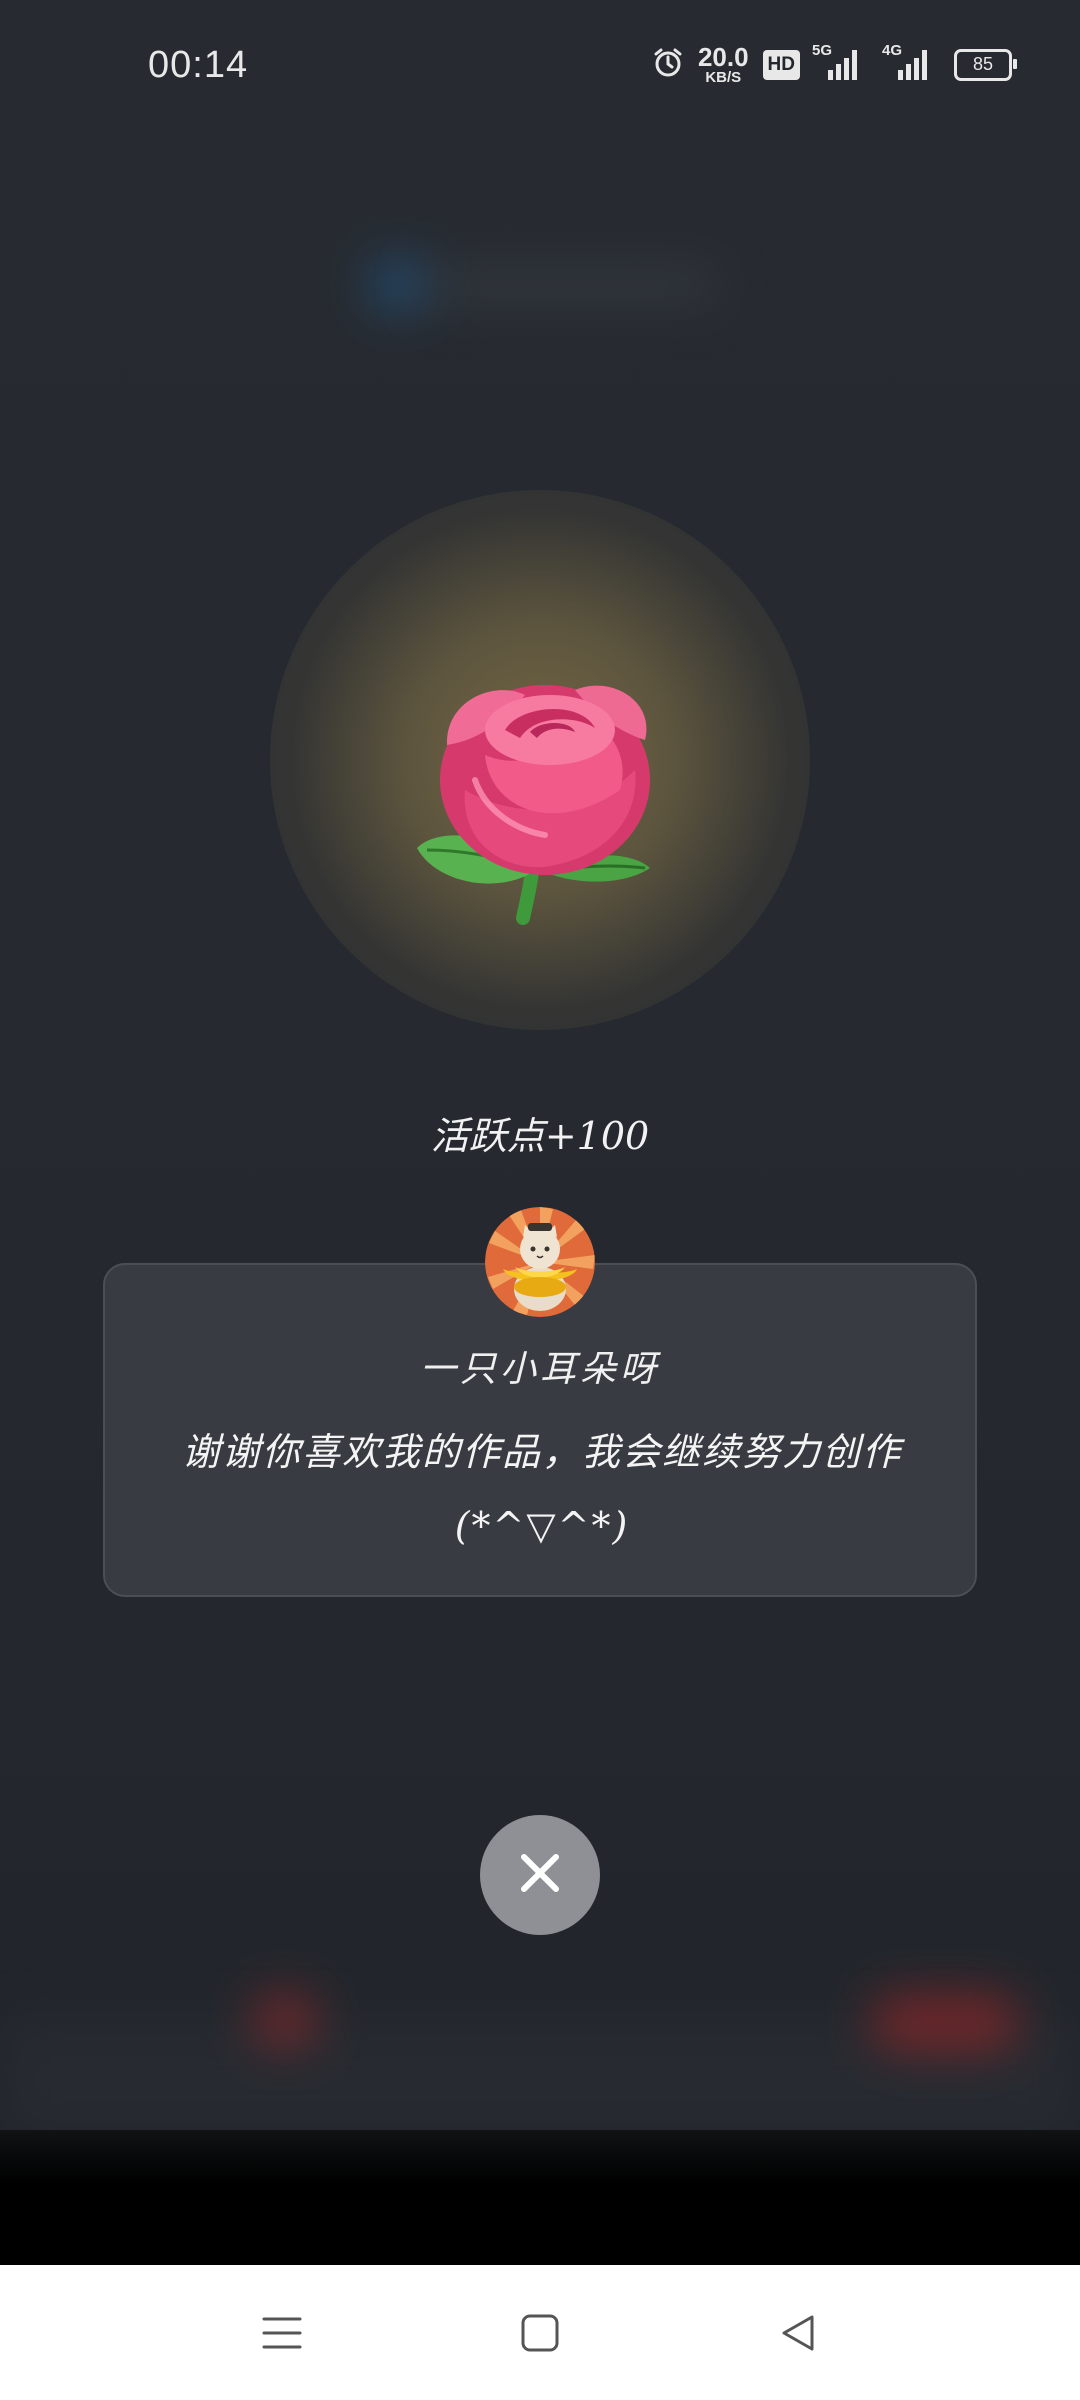  I want to click on status-icons: 20.0 KB/S HD 5G 4G 85, so click(834, 63).